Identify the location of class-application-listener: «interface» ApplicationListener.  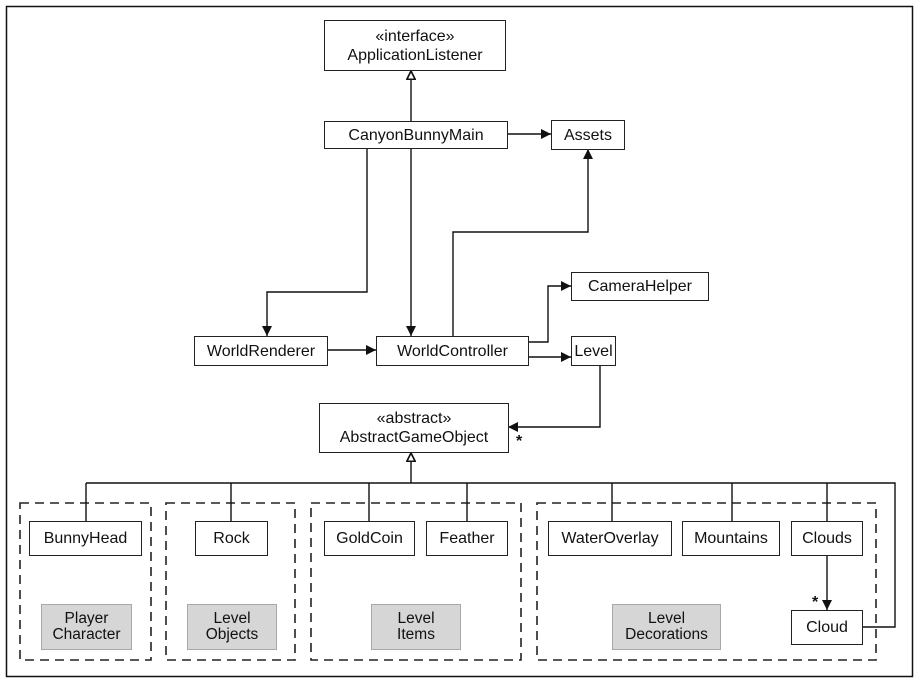
(415, 45).